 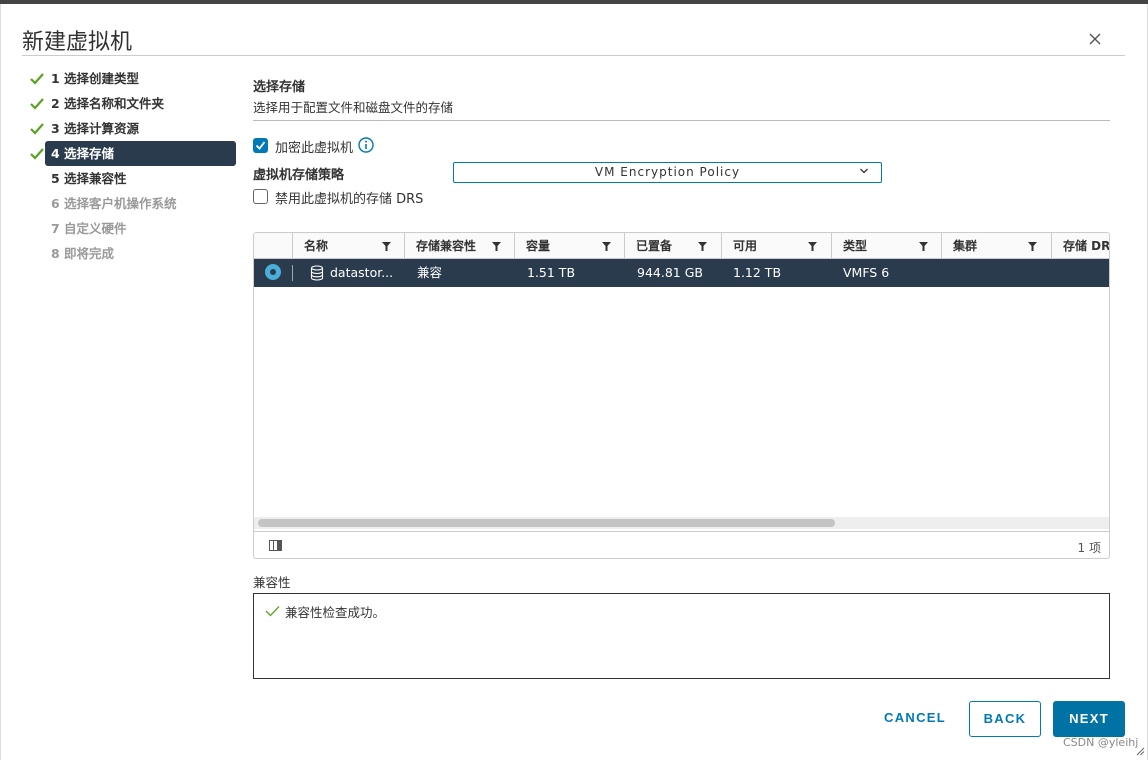 I want to click on step-label: 3 选择计算资源, so click(x=95, y=128).